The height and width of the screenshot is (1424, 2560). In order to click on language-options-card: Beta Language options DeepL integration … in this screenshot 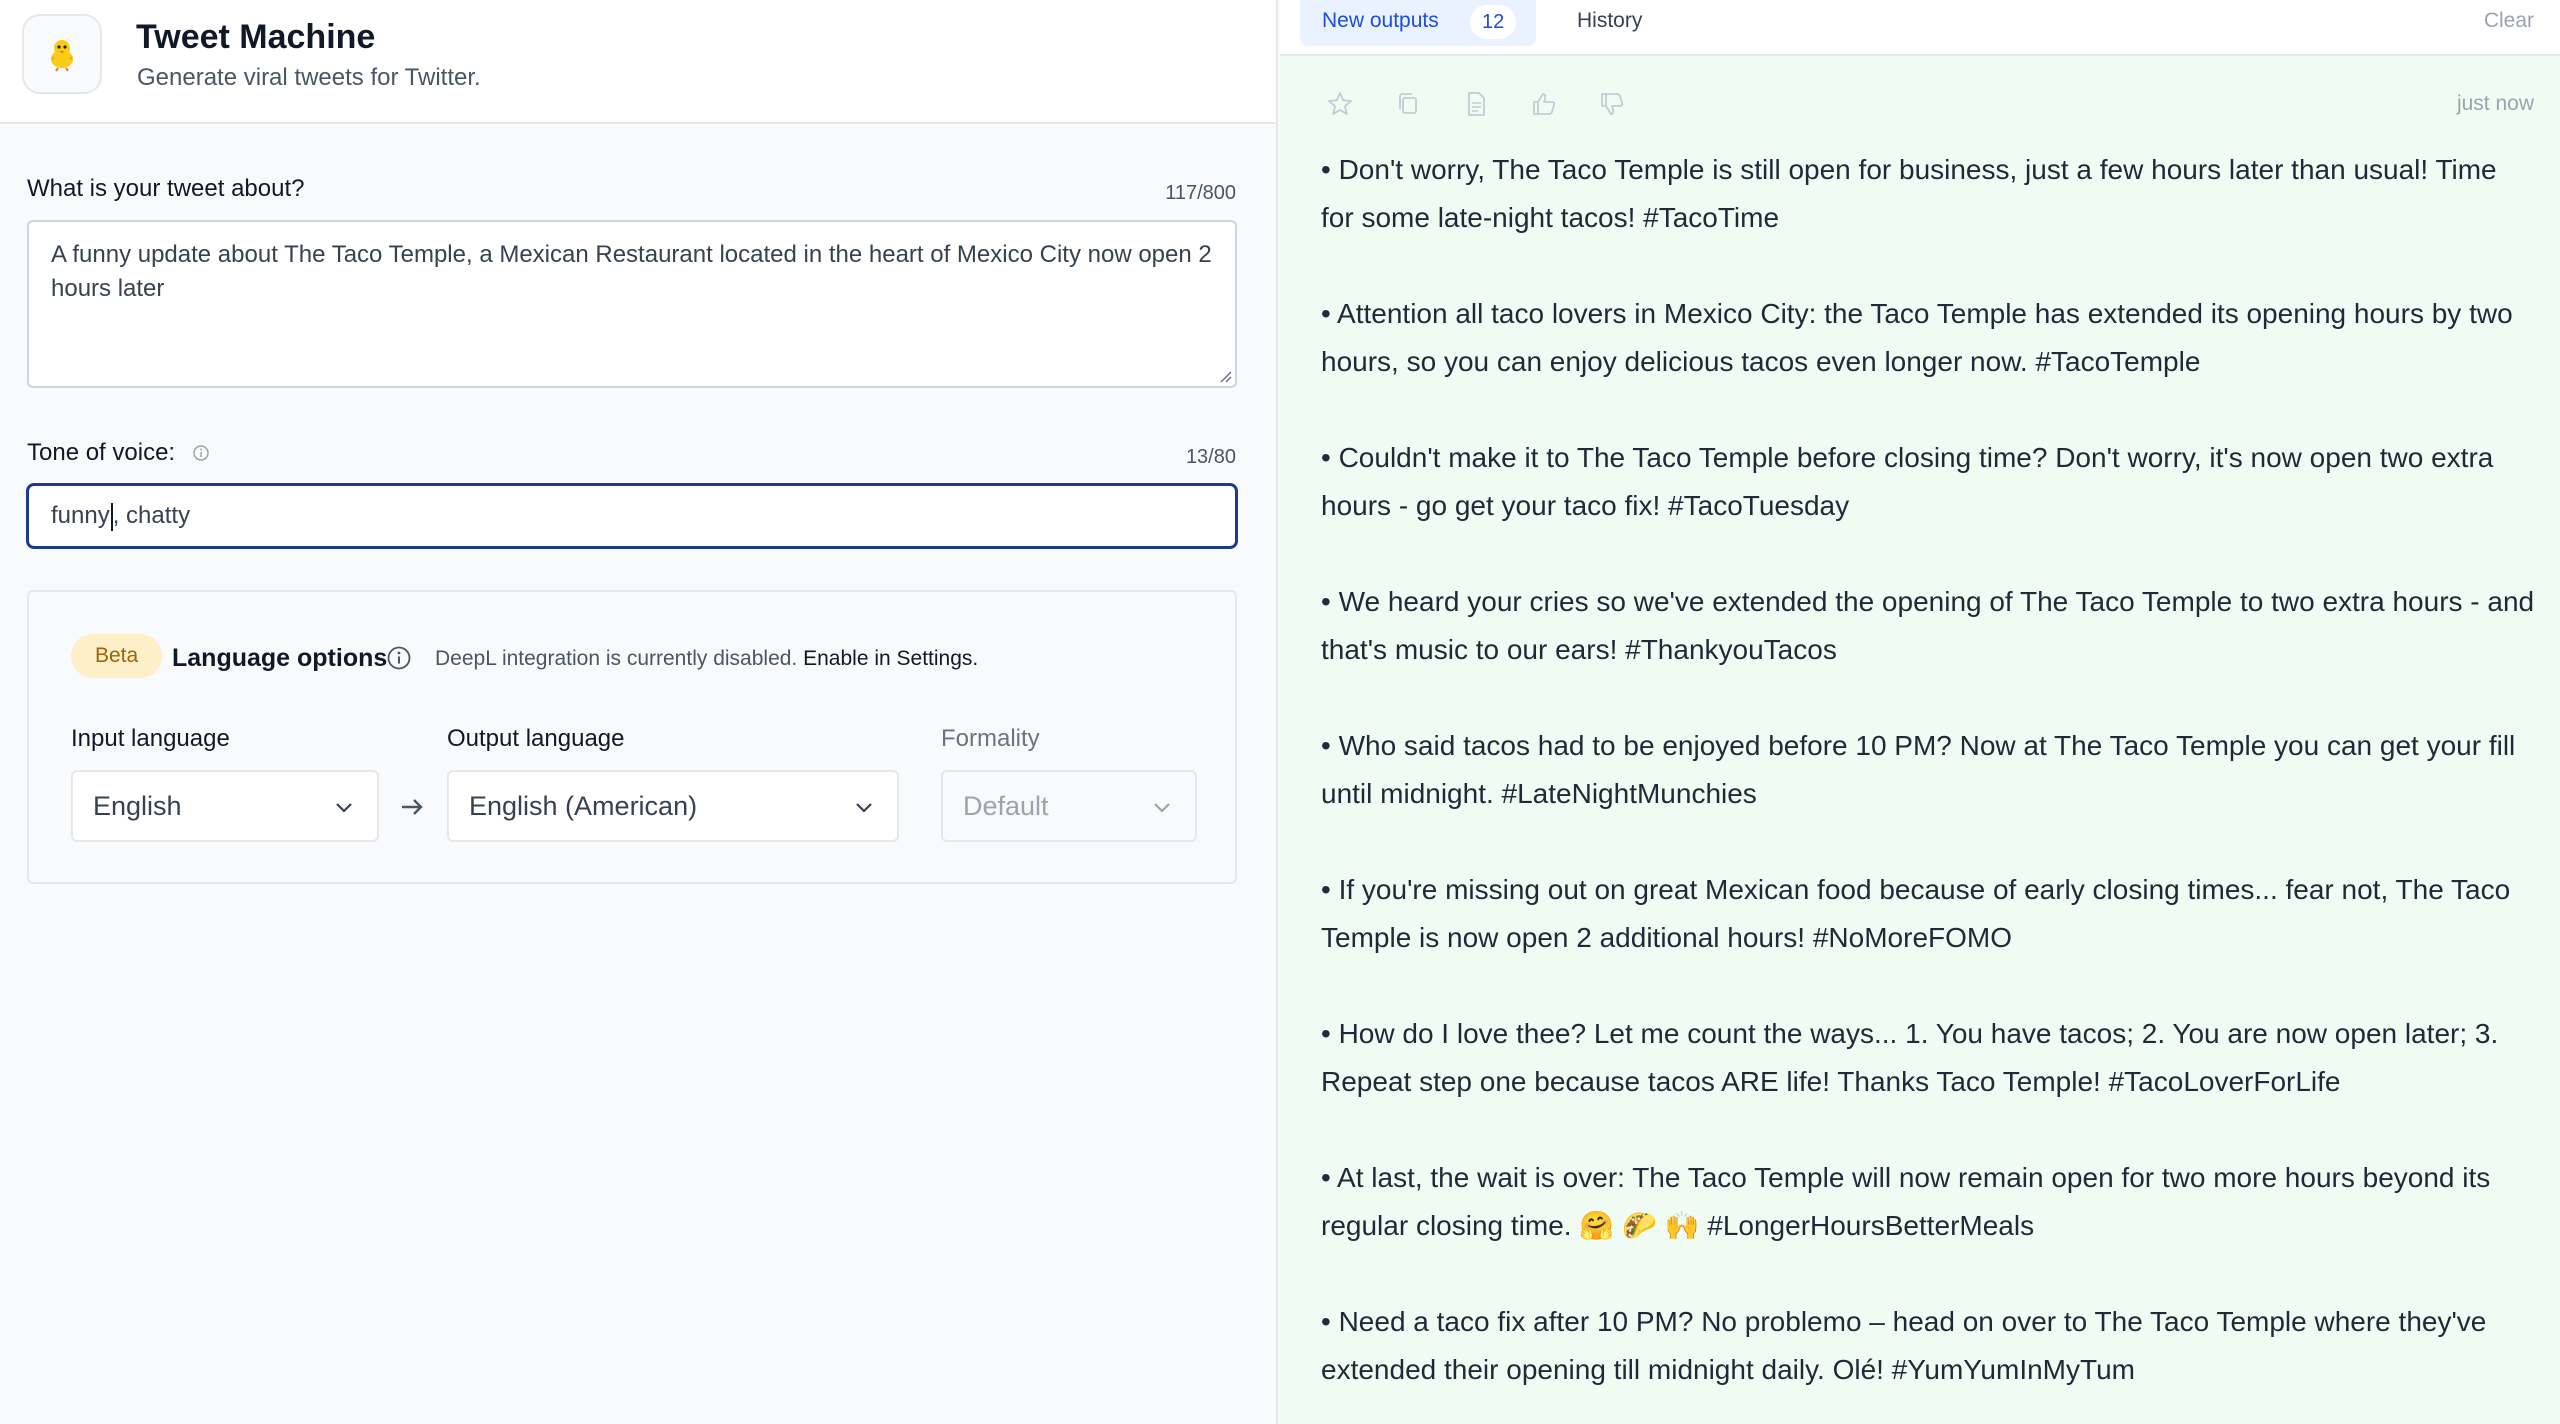, I will do `click(632, 737)`.